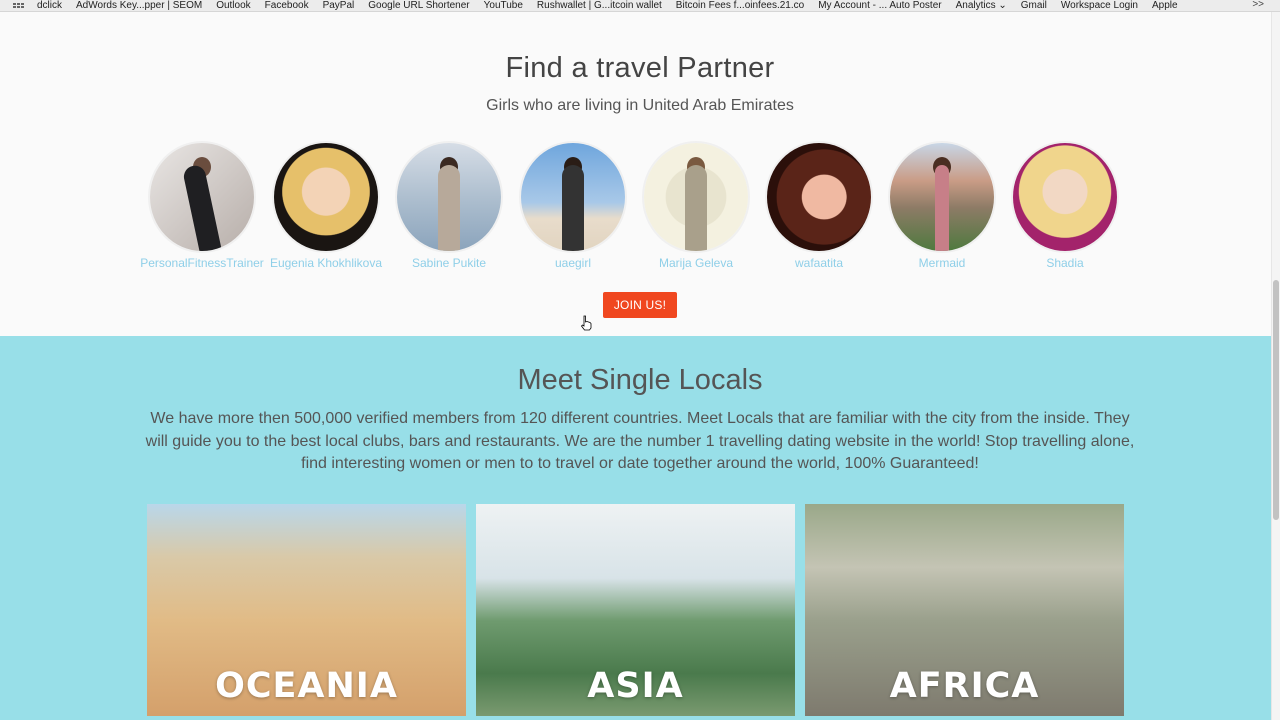 The width and height of the screenshot is (1280, 720). Describe the element at coordinates (599, 5) in the screenshot. I see `bookmark-item: Rushwallet | G...itcoin wallet` at that location.